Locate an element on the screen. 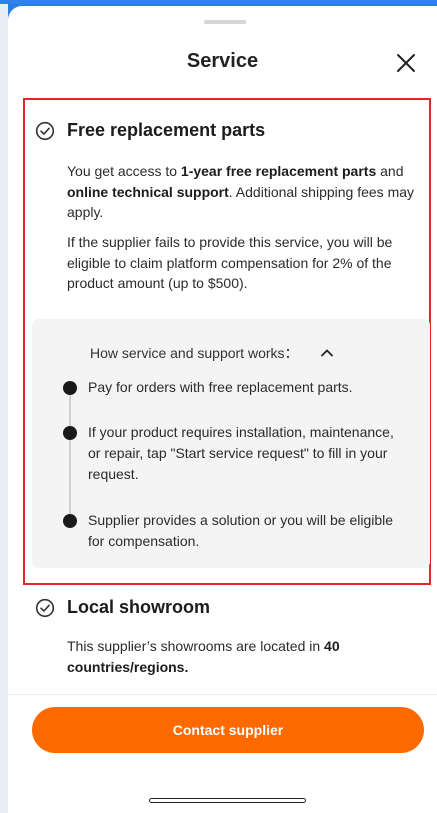  description-text: You get access to is located at coordinates (124, 171).